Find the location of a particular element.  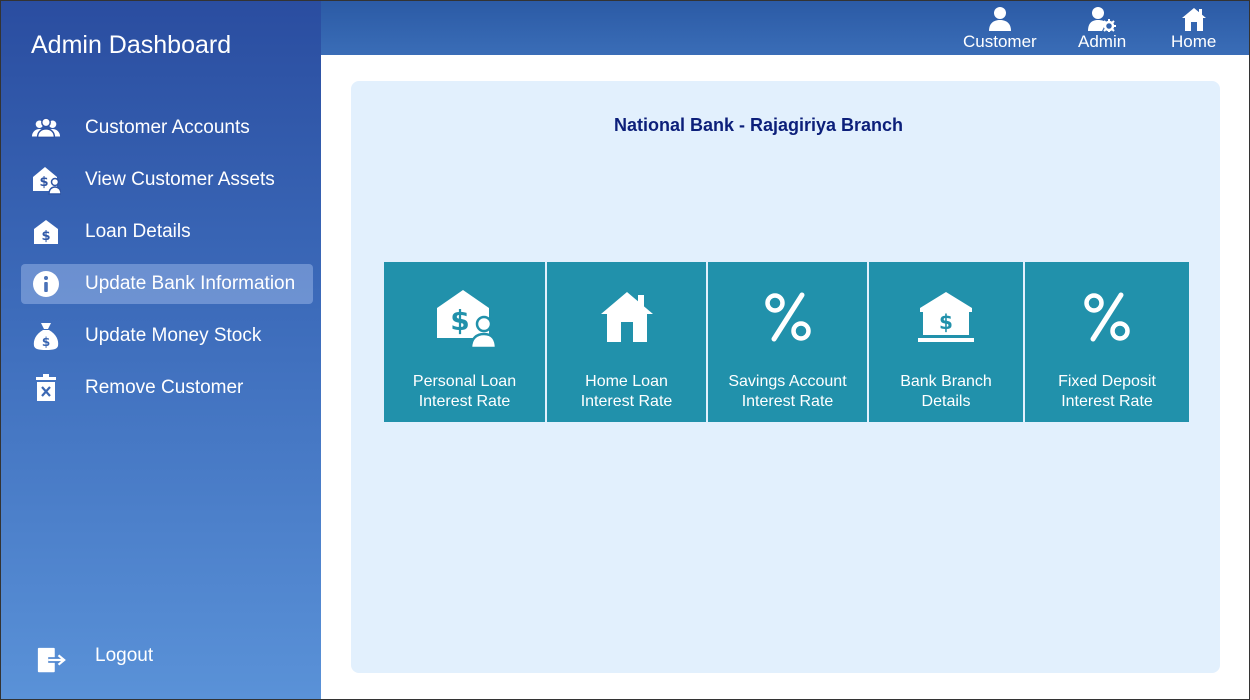

page-title: National Bank - Rajagiriya Branch is located at coordinates (758, 125).